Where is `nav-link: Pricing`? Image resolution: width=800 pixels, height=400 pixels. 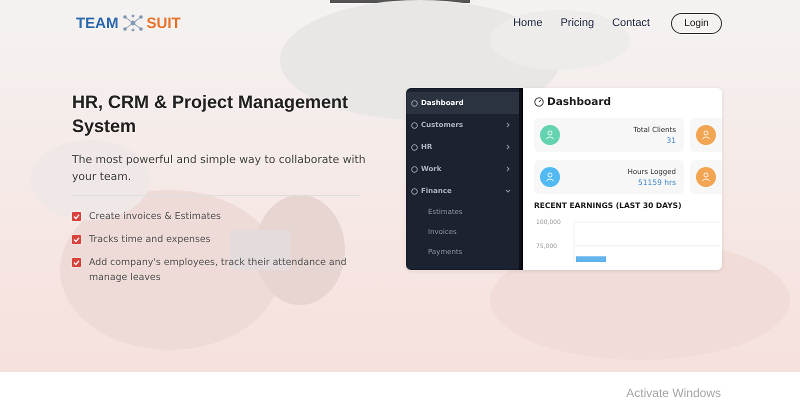 nav-link: Pricing is located at coordinates (577, 23).